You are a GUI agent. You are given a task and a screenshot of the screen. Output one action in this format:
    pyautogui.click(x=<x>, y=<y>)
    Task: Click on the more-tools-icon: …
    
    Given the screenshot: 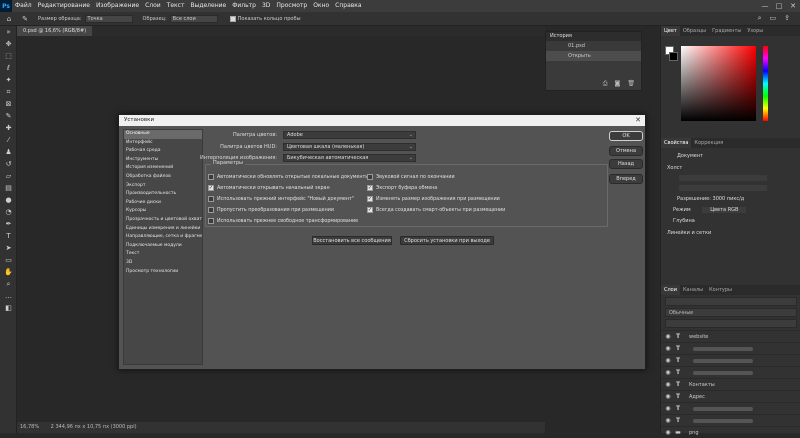 What is the action you would take?
    pyautogui.click(x=8, y=296)
    